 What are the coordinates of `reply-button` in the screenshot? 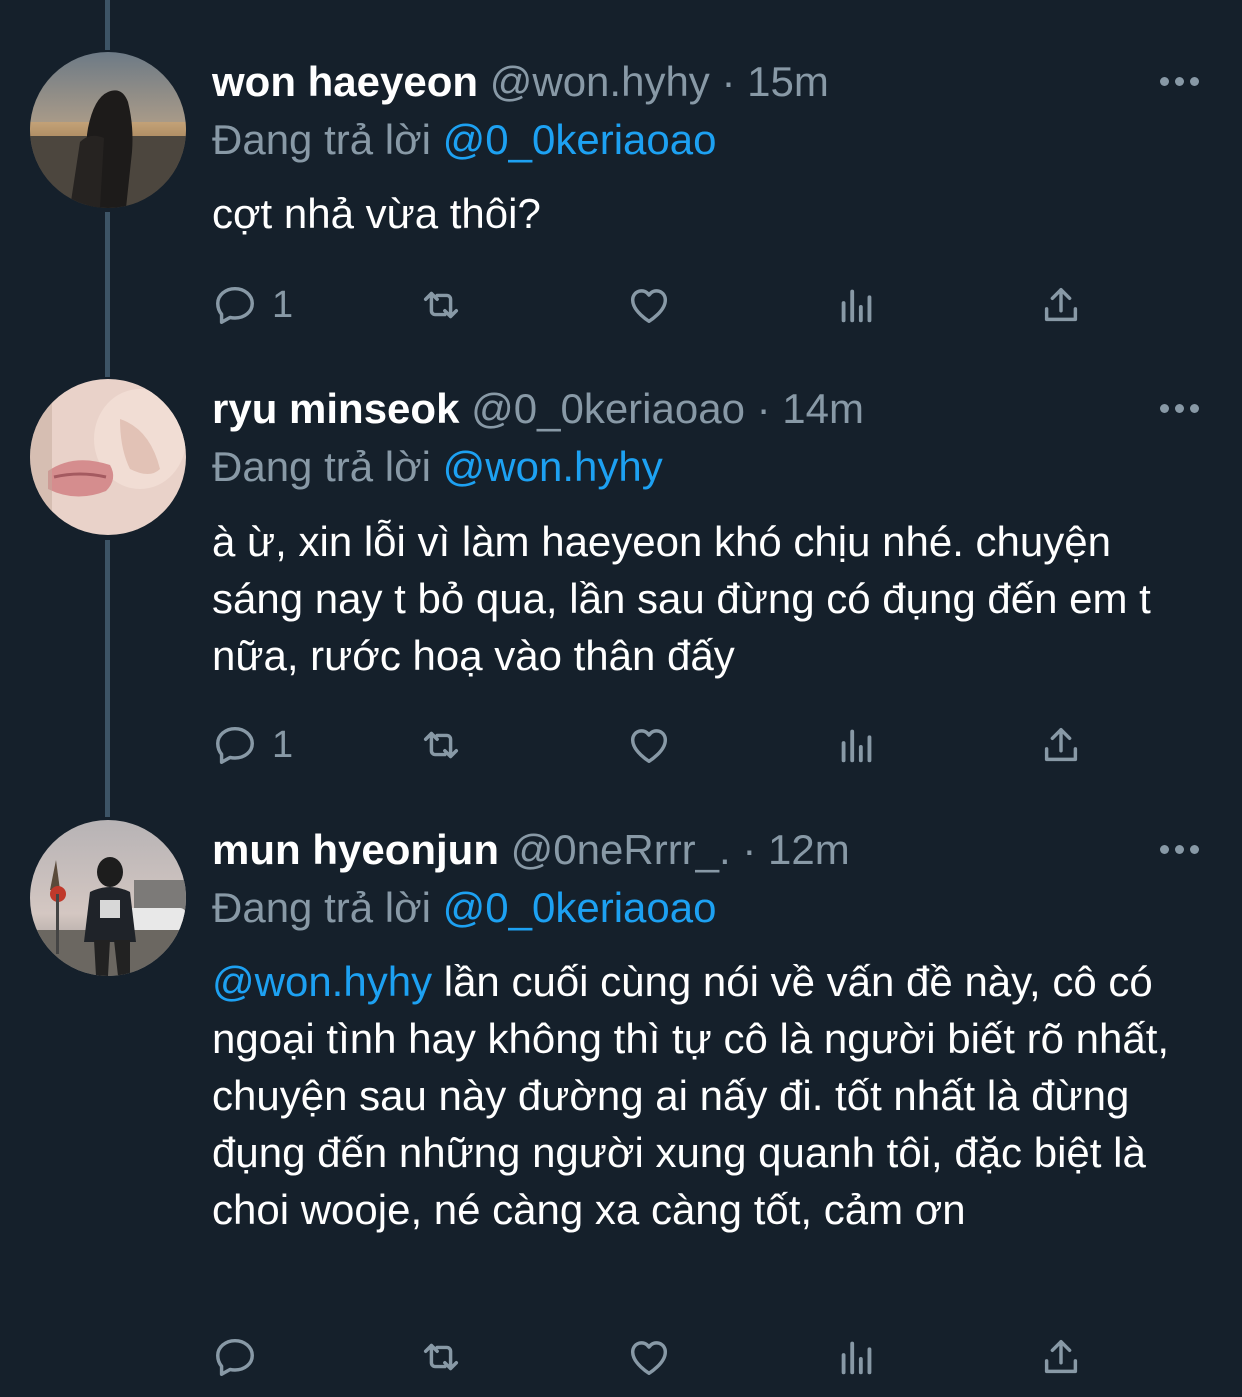 It's located at (242, 1357).